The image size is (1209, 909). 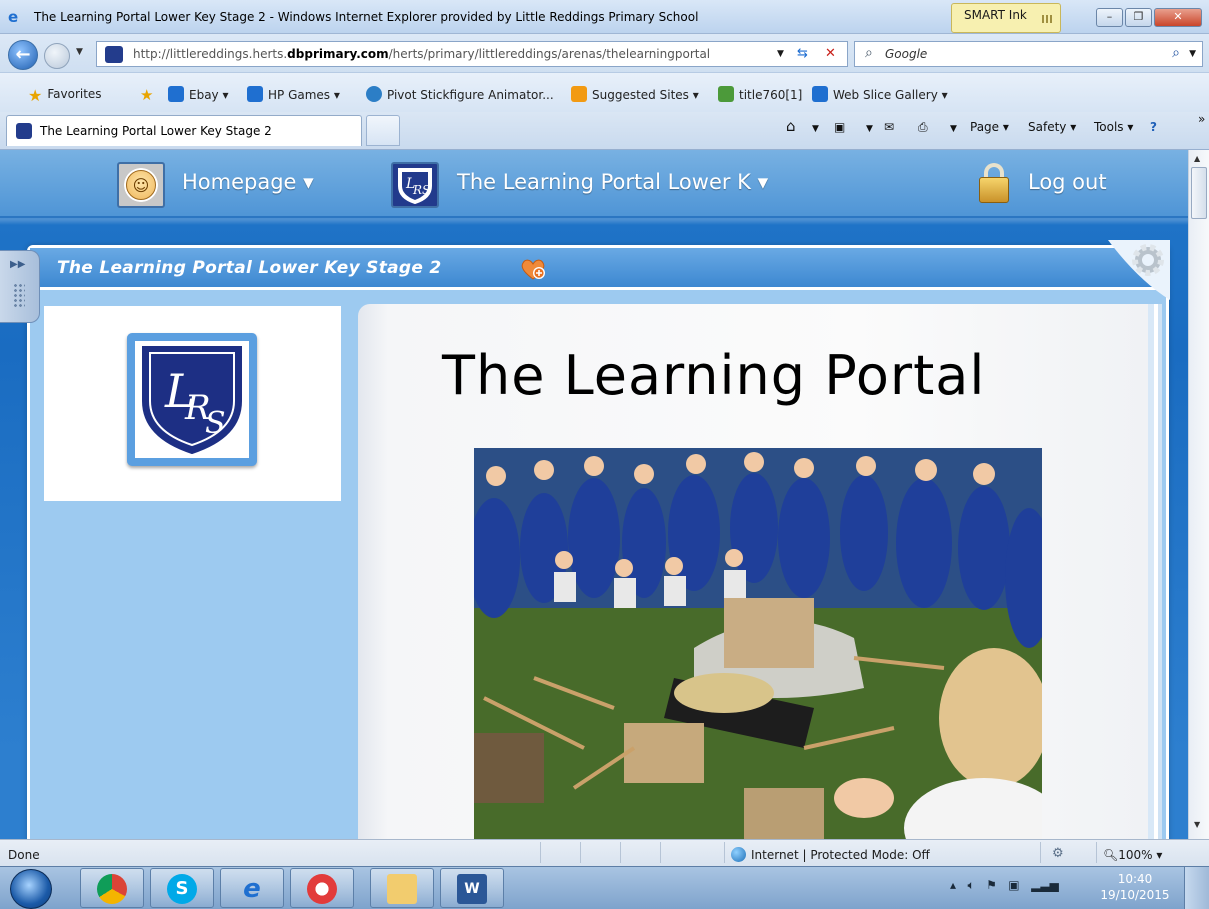 I want to click on portal-tile: L RS, so click(x=415, y=185).